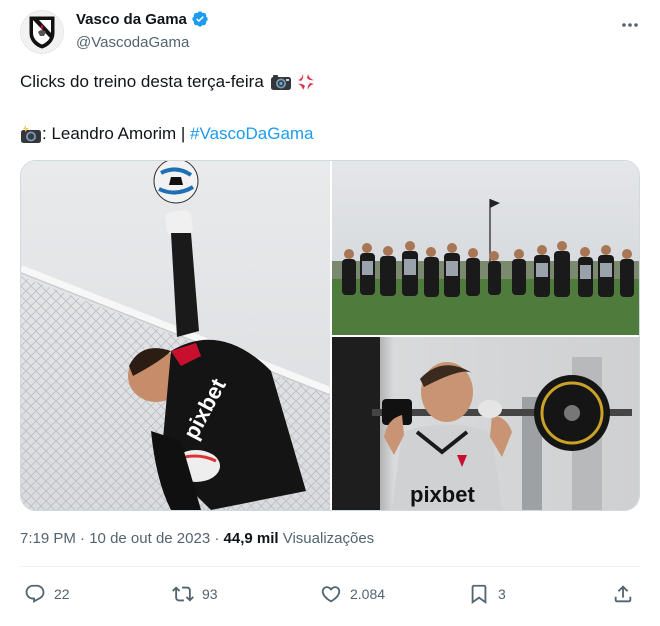 The image size is (660, 626). I want to click on bookmark-button: 3, so click(487, 594).